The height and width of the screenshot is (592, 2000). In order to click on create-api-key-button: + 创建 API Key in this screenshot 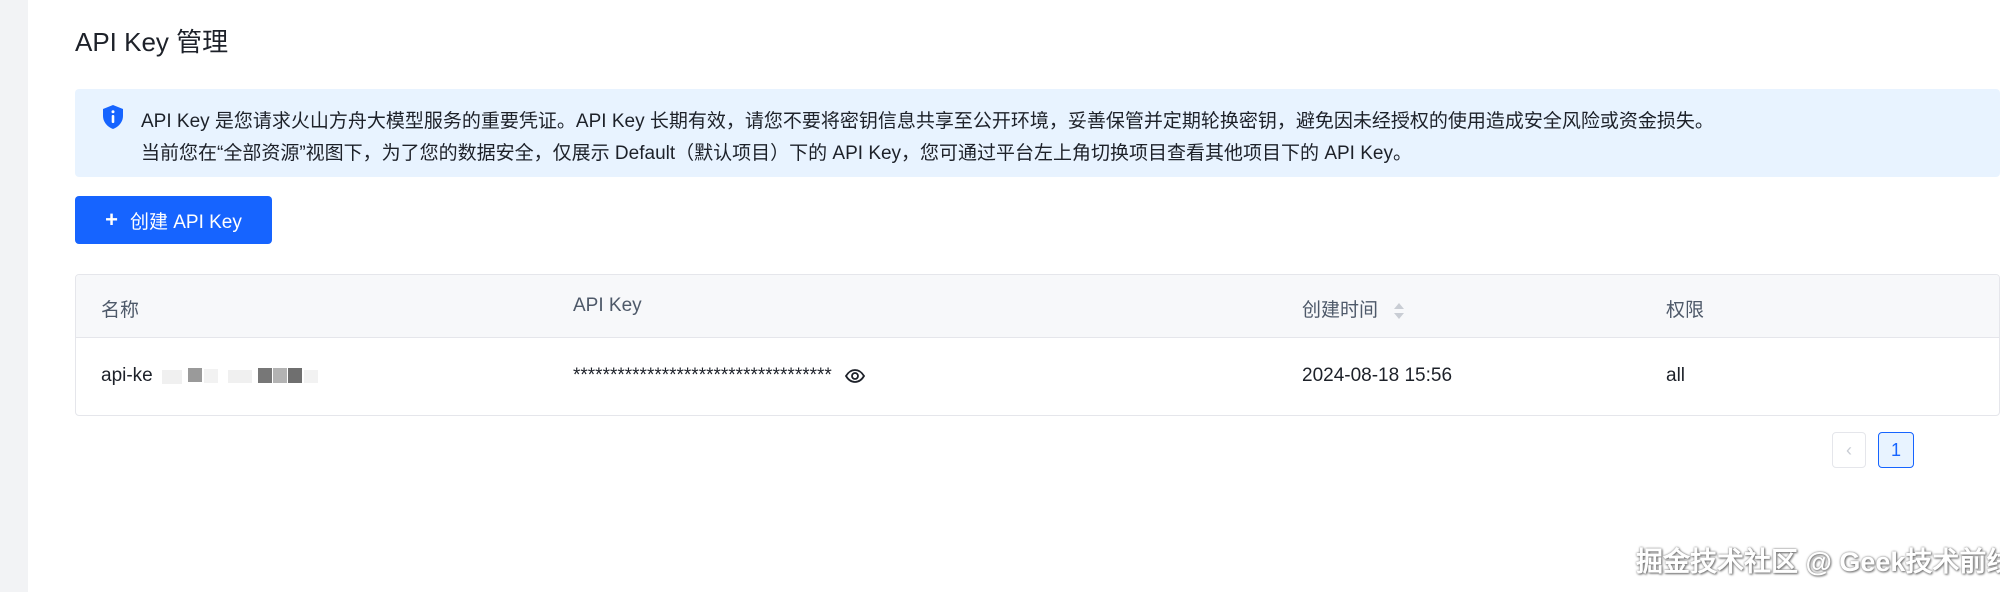, I will do `click(173, 220)`.